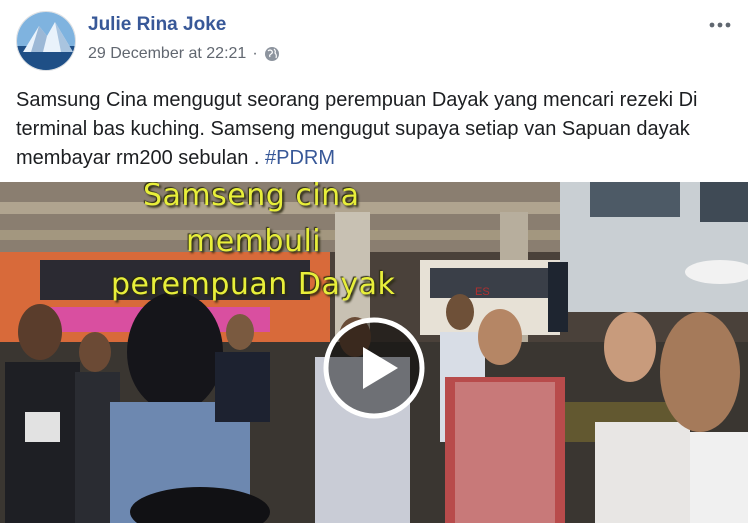 The width and height of the screenshot is (748, 523). I want to click on author-name: Julie Rina Joke, so click(157, 25).